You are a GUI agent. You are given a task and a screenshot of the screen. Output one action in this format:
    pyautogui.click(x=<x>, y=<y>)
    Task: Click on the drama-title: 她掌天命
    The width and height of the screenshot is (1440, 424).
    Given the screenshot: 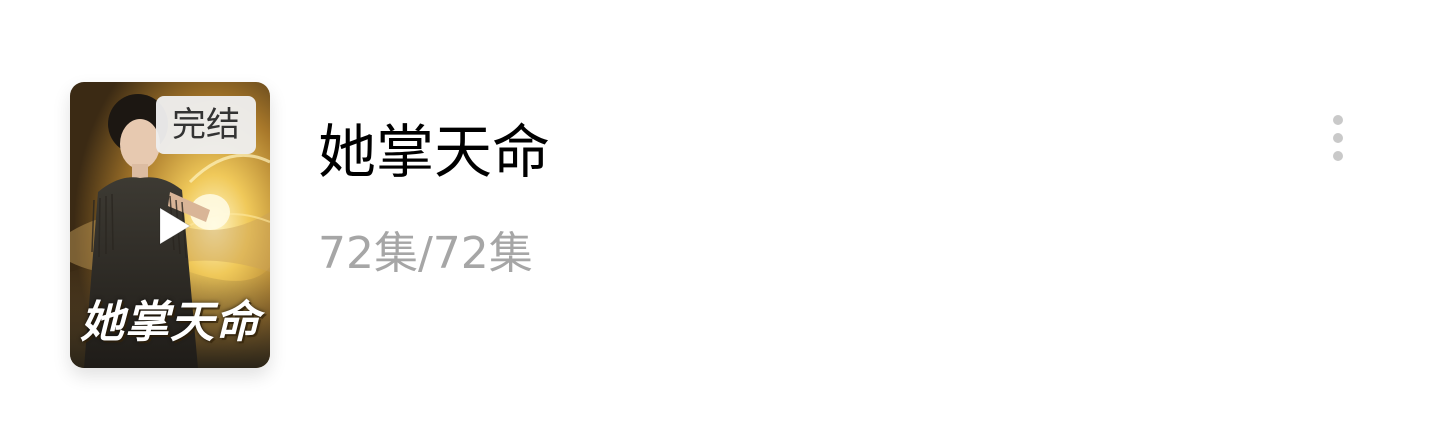 What is the action you would take?
    pyautogui.click(x=434, y=152)
    